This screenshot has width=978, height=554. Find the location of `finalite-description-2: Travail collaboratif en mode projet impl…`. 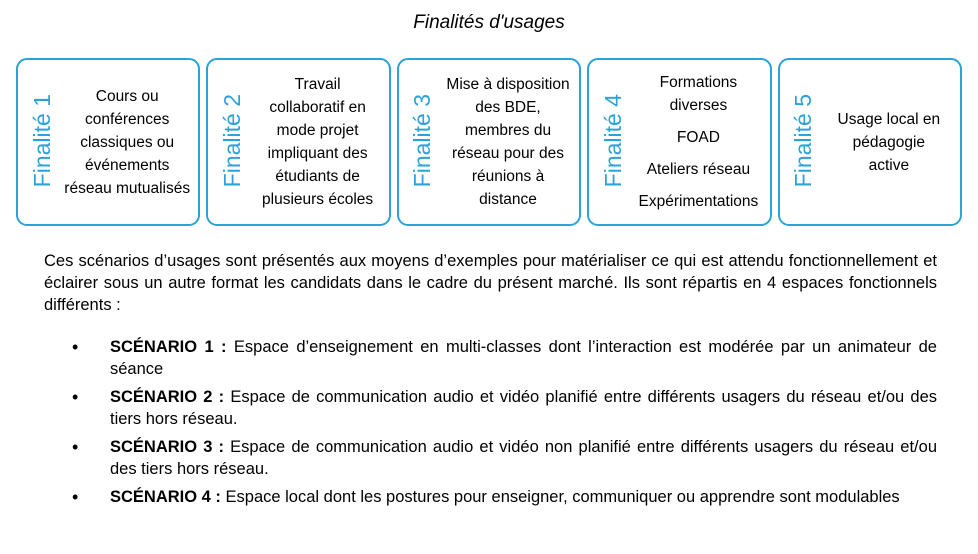

finalite-description-2: Travail collaboratif en mode projet impl… is located at coordinates (317, 142).